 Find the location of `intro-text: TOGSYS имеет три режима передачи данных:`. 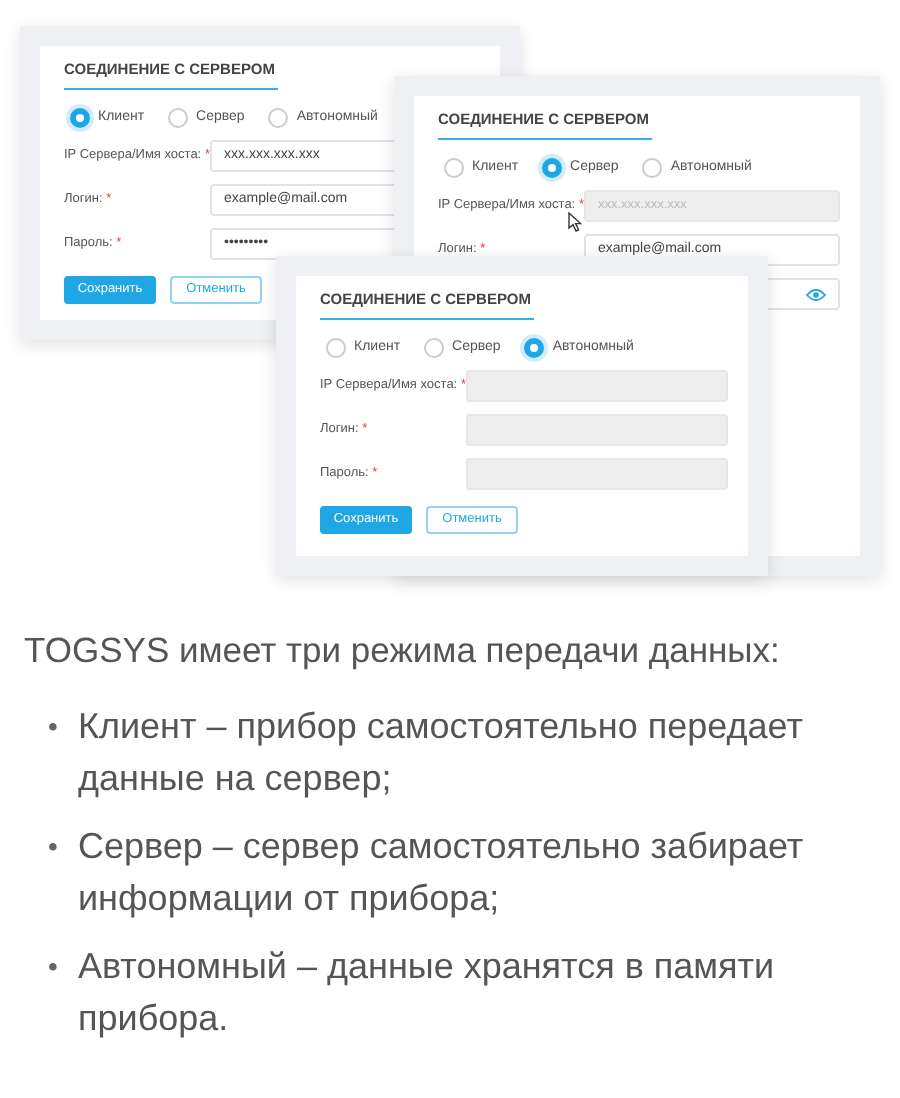

intro-text: TOGSYS имеет три режима передачи данных: is located at coordinates (403, 651).